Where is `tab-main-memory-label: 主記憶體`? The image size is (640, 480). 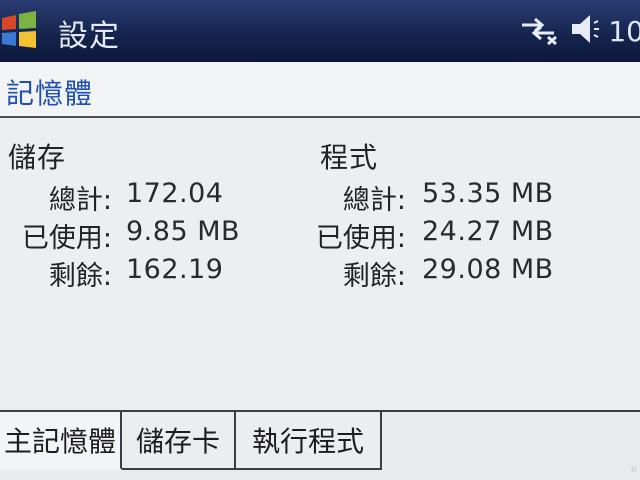 tab-main-memory-label: 主記憶體 is located at coordinates (59, 441).